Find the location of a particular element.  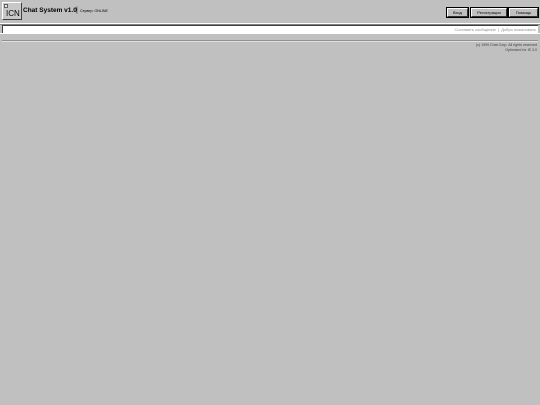

status-links: Составить сообщение | Добро пожаловать is located at coordinates (495, 29).